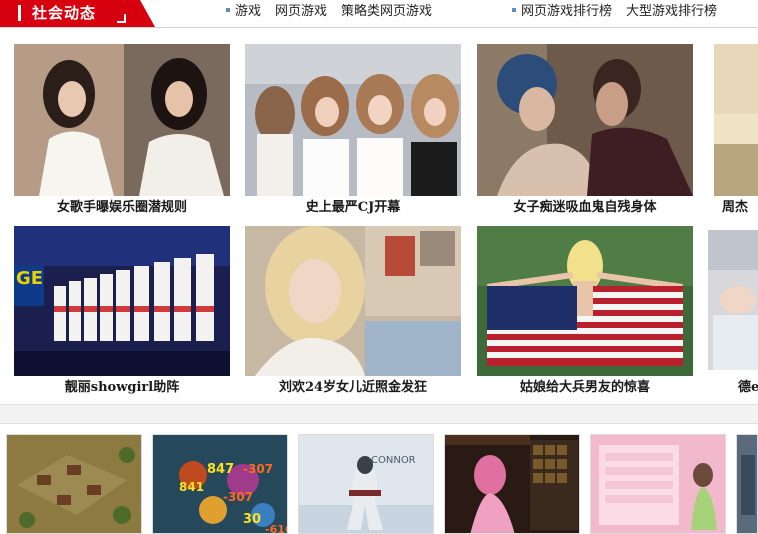 The image size is (758, 534). I want to click on game-thumbnail: 847 -307 841 -307 30 -616, so click(220, 484).